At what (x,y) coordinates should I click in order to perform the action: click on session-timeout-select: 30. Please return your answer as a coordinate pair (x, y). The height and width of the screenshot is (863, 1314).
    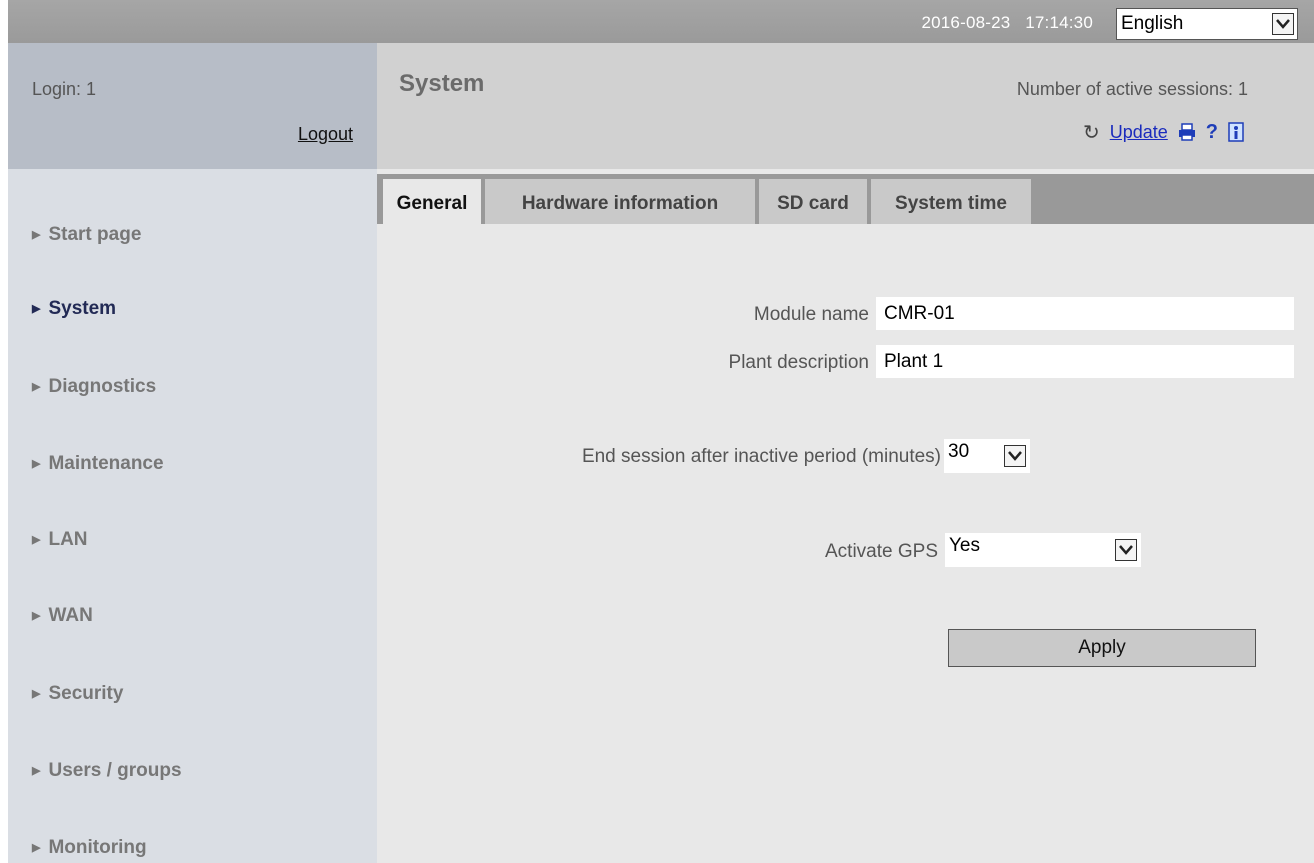
    Looking at the image, I should click on (987, 456).